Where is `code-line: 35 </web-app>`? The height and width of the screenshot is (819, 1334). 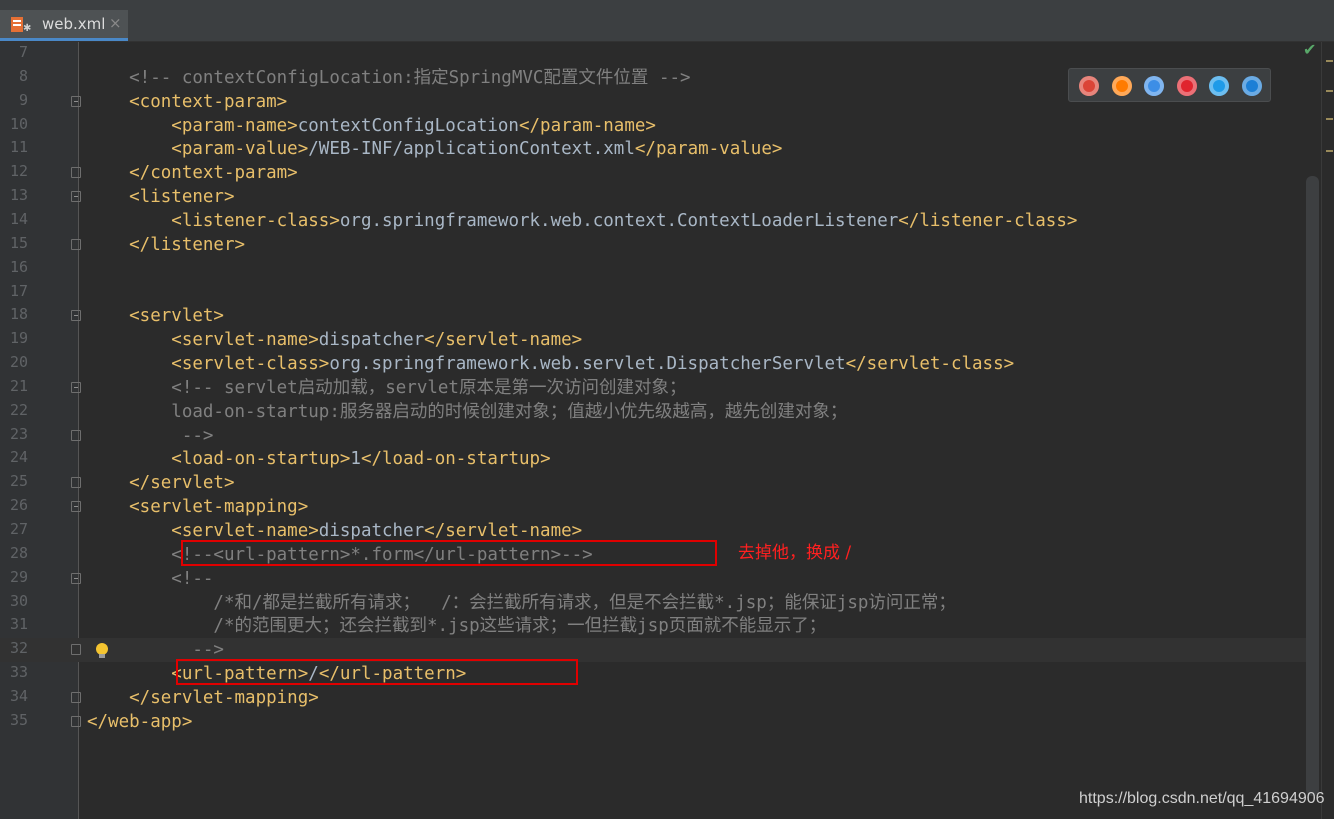
code-line: 35 </web-app> is located at coordinates (659, 722).